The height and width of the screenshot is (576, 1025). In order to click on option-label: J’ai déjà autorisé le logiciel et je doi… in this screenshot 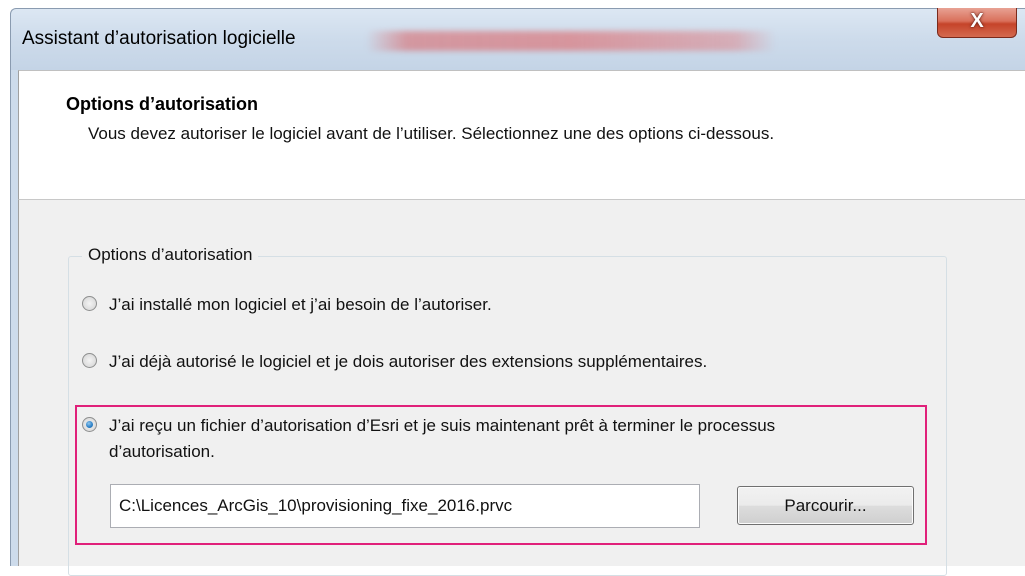, I will do `click(408, 361)`.